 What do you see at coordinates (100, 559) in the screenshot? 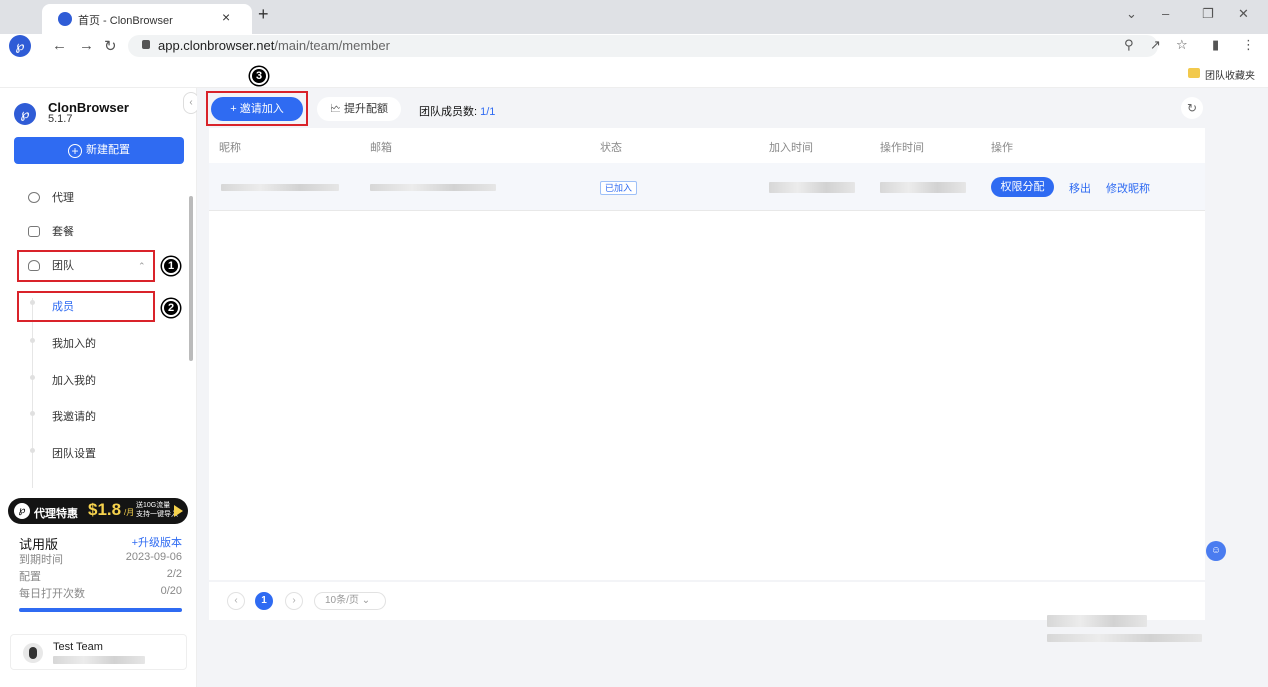
I see `expire-row: 到期时间 2023-09-06` at bounding box center [100, 559].